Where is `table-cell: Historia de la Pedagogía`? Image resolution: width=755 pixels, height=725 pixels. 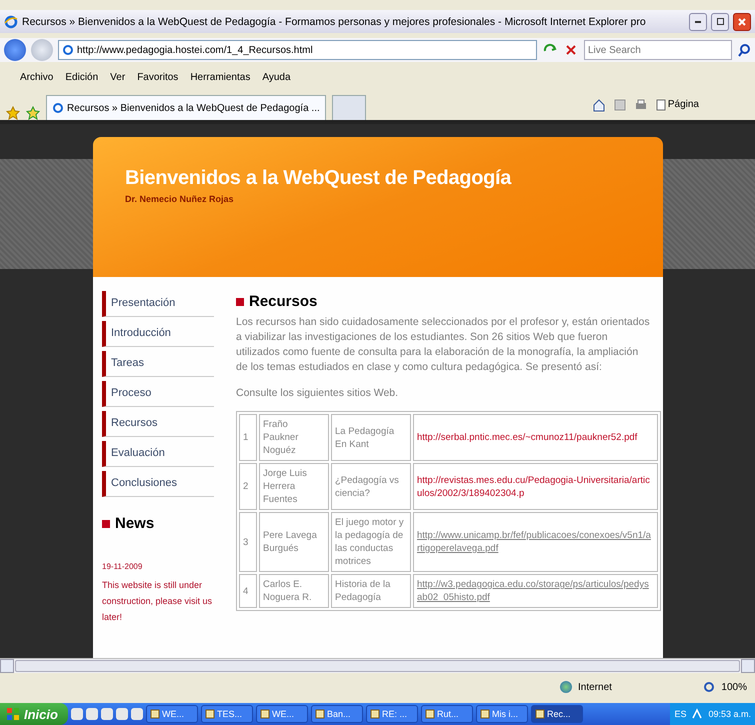 table-cell: Historia de la Pedagogía is located at coordinates (371, 591).